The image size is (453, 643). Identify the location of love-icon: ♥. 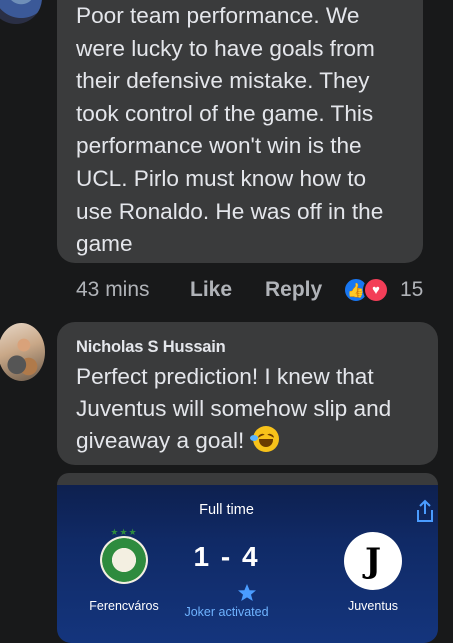
(376, 290).